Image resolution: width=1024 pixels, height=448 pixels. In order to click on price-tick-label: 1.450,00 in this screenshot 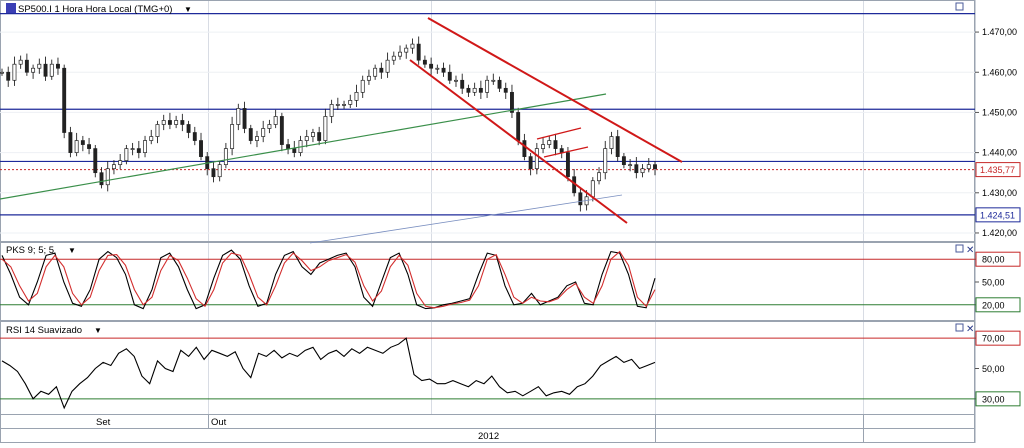, I will do `click(999, 112)`.